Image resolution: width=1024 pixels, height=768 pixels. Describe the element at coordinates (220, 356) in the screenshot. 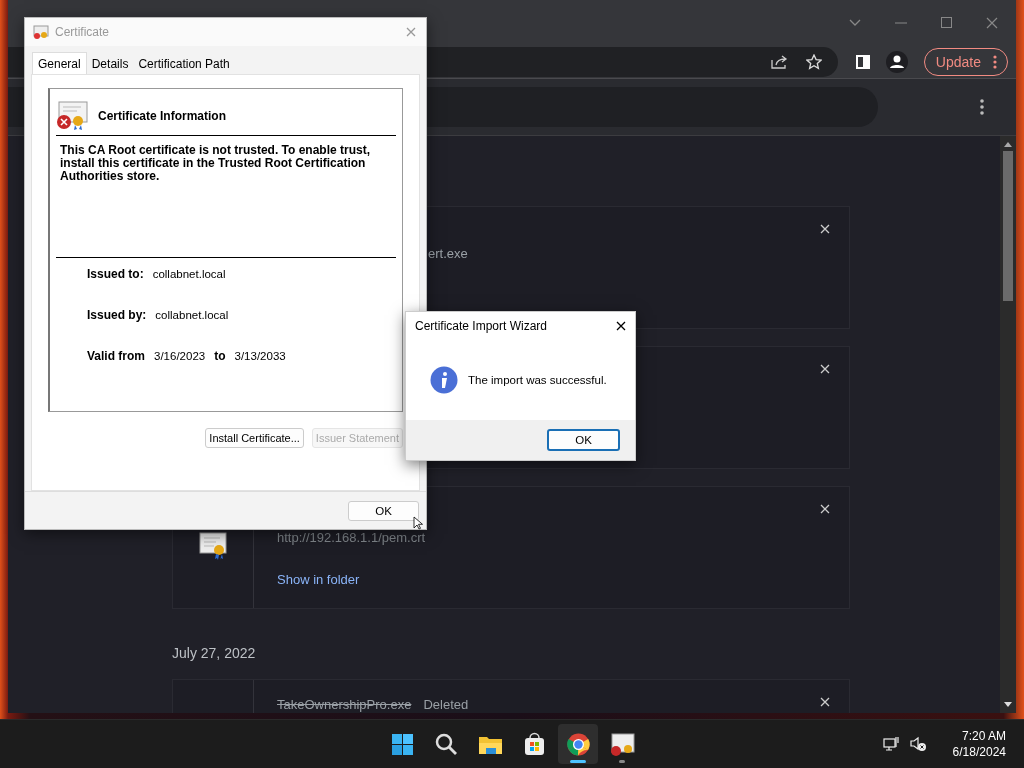

I see `field-label: to` at that location.